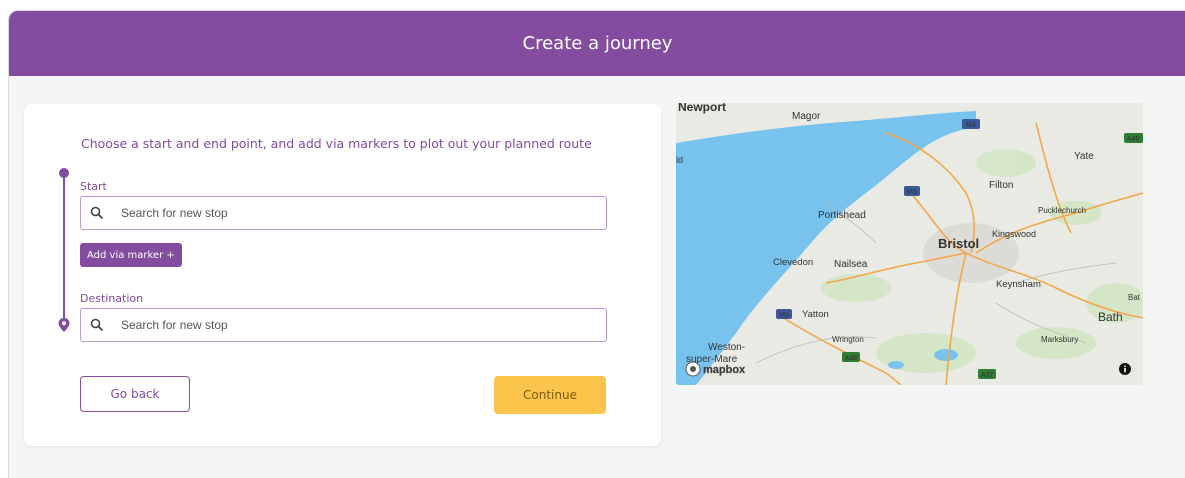  I want to click on destination-search-field, so click(343, 325).